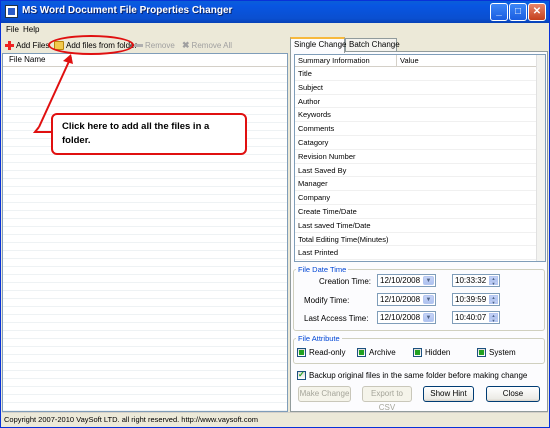  Describe the element at coordinates (502, 352) in the screenshot. I see `system-label: System` at that location.